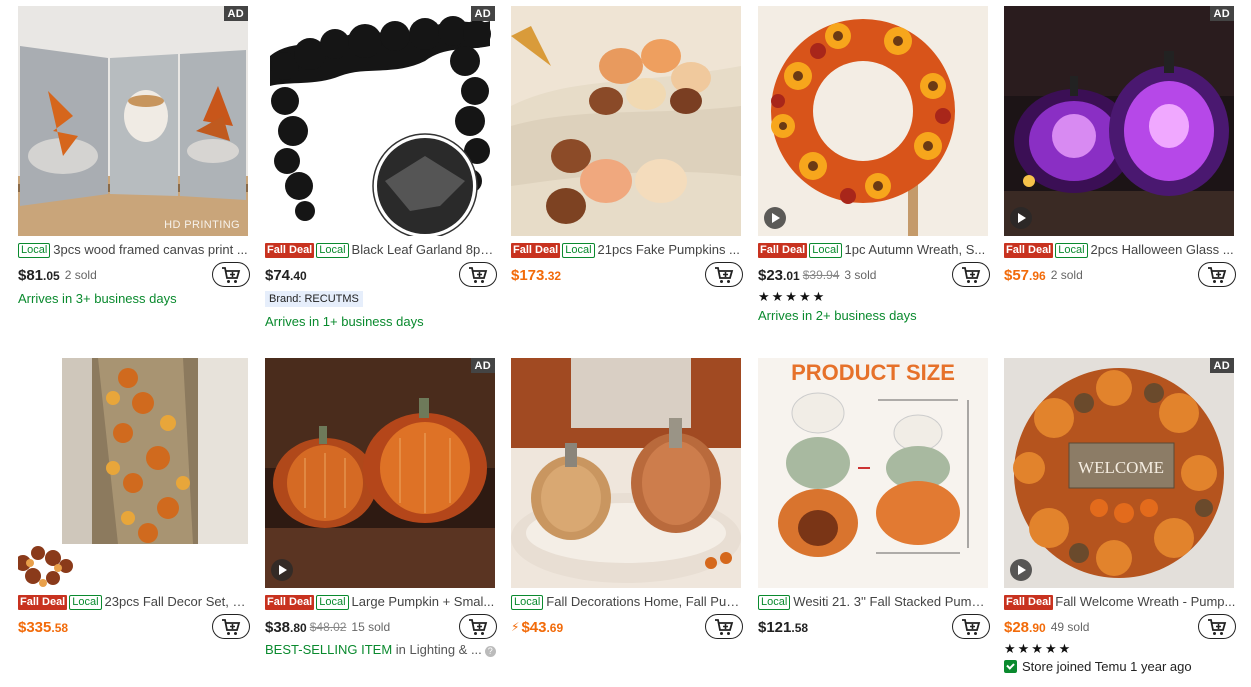 The image size is (1251, 687). I want to click on store-joined-label: Store joined Temu 1 year ago, so click(1120, 666).